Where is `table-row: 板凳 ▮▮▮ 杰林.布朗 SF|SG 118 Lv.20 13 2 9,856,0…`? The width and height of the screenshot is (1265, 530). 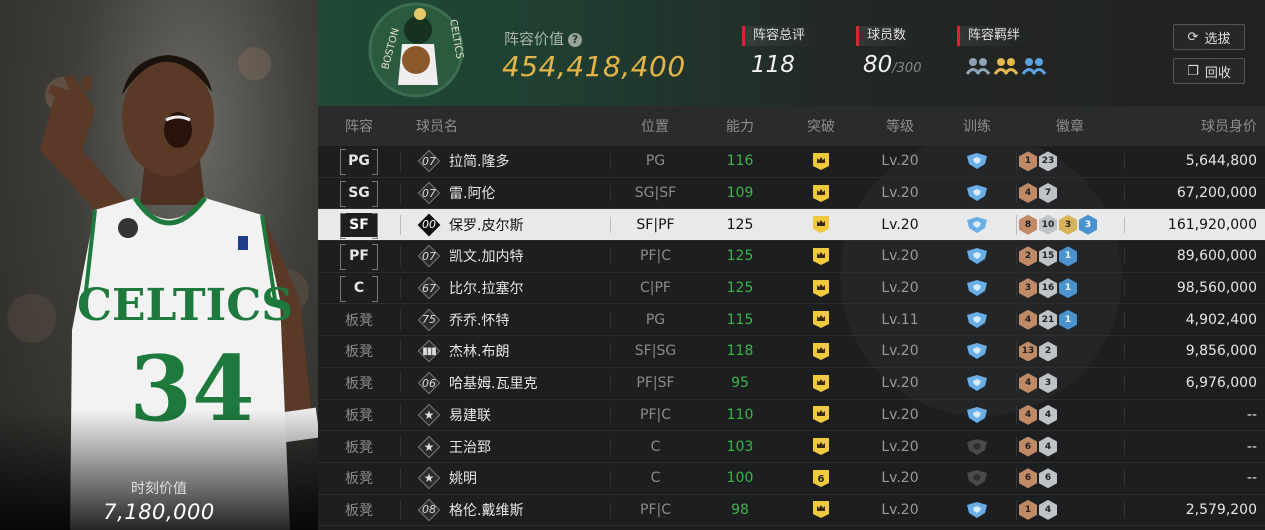 table-row: 板凳 ▮▮▮ 杰林.布朗 SF|SG 118 Lv.20 13 2 9,856,0… is located at coordinates (791, 352).